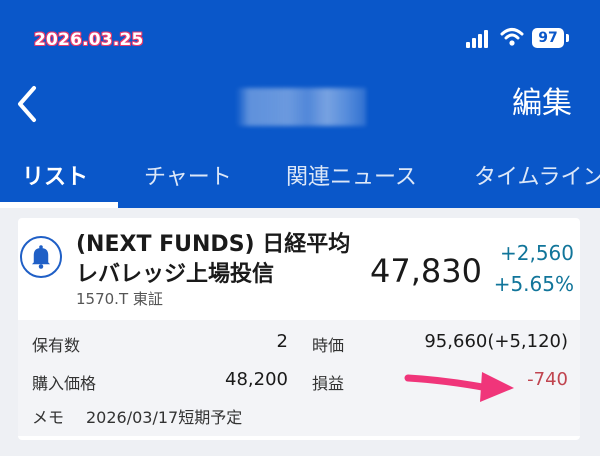 This screenshot has height=456, width=600. Describe the element at coordinates (426, 271) in the screenshot. I see `fund-price: 47,830` at that location.